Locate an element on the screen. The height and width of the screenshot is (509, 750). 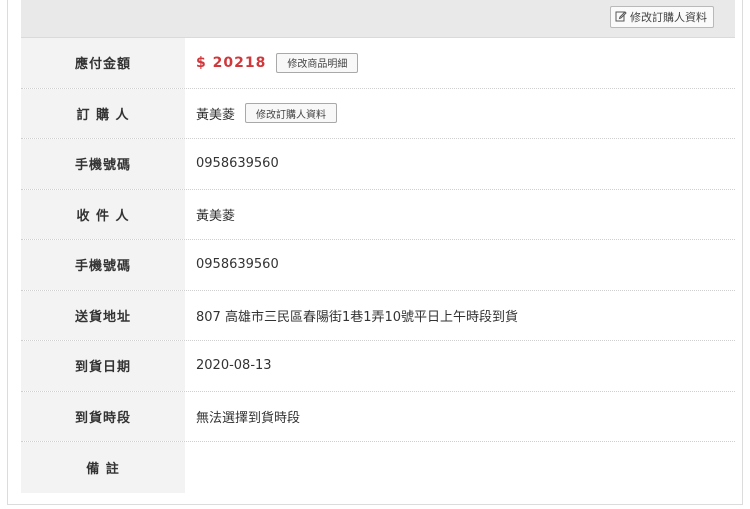
row-delivery-time: 到貨時段 無法選擇到貨時段 is located at coordinates (378, 416).